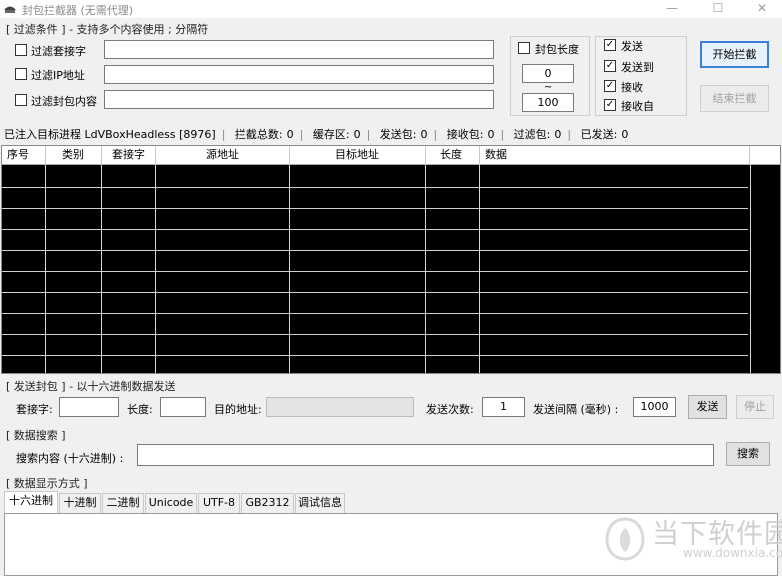 The image size is (782, 576). I want to click on tab-binary: 二进制, so click(123, 503).